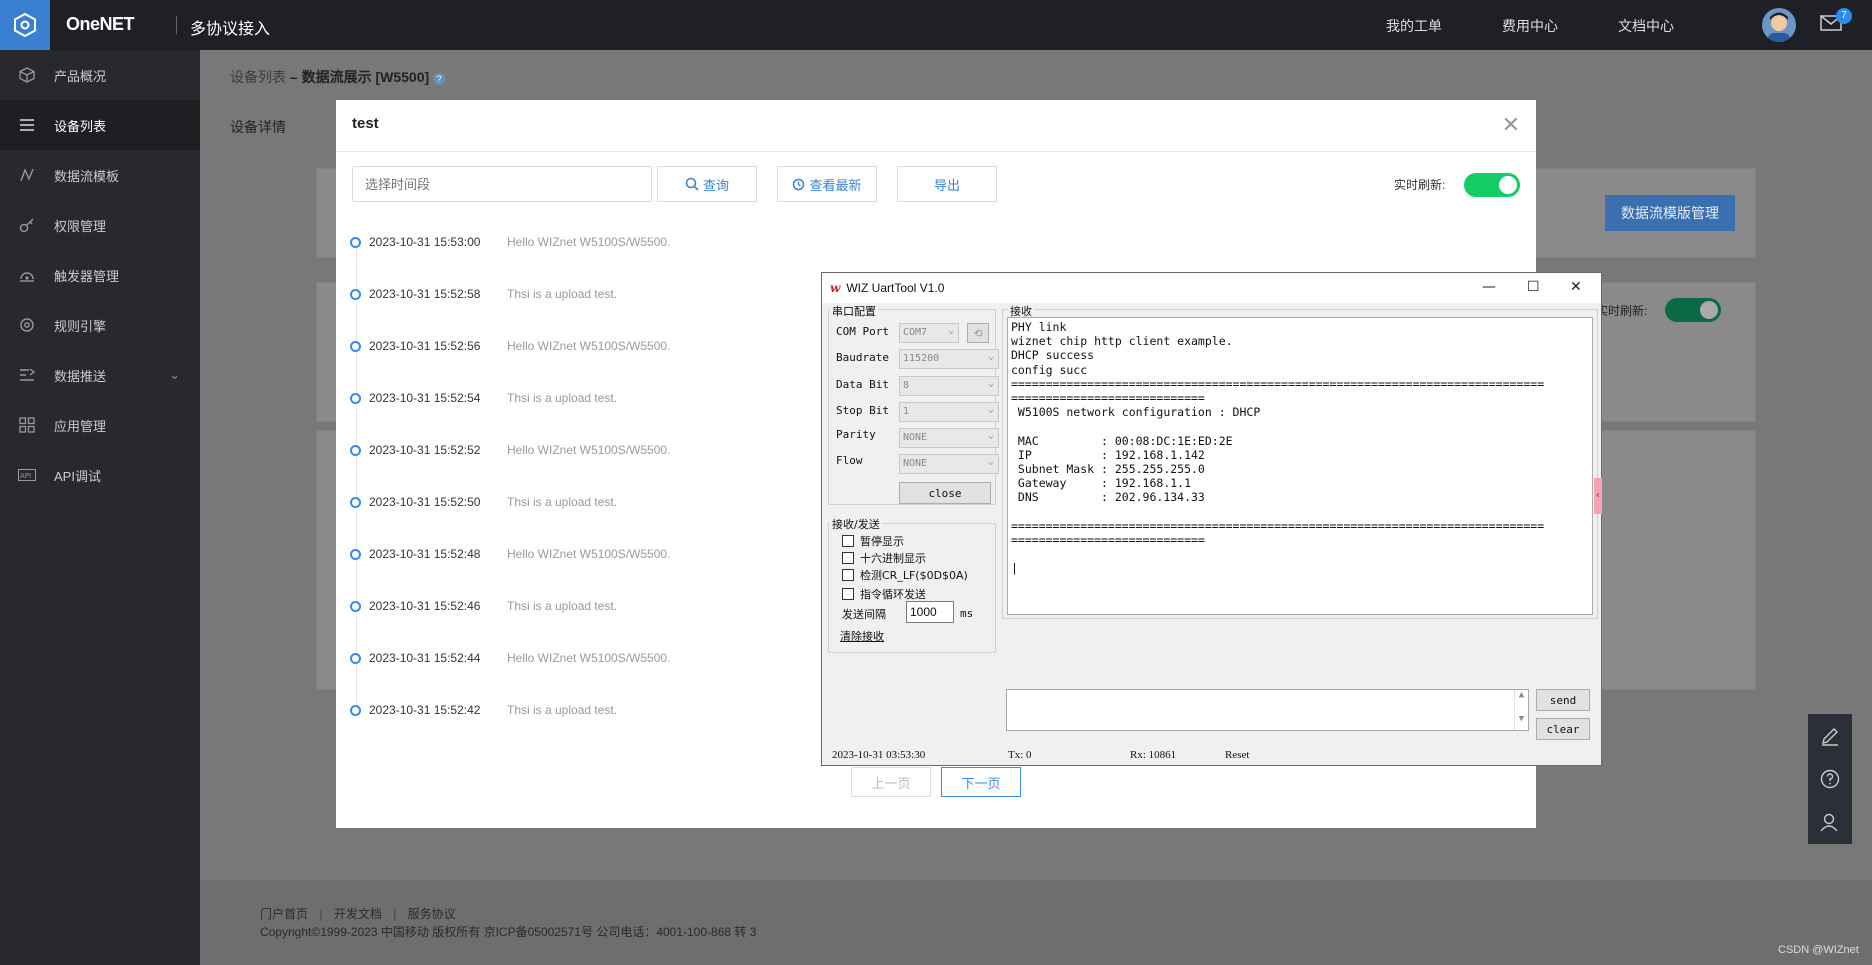 This screenshot has width=1872, height=965. Describe the element at coordinates (1779, 25) in the screenshot. I see `avatar` at that location.